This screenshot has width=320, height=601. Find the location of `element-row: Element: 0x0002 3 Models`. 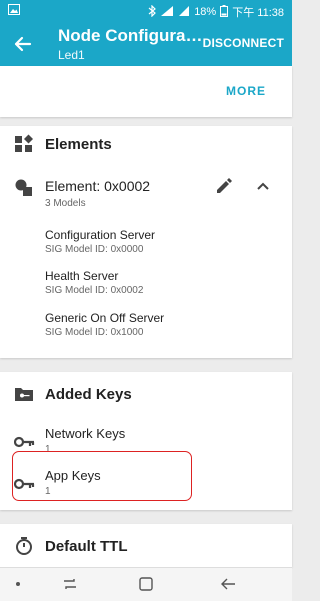

element-row: Element: 0x0002 3 Models is located at coordinates (146, 194).